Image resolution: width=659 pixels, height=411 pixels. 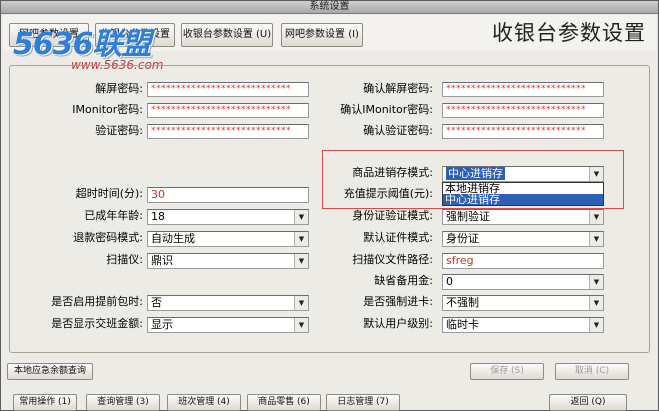 What do you see at coordinates (107, 109) in the screenshot?
I see `imonitor-password-label: IMonitor密码:` at bounding box center [107, 109].